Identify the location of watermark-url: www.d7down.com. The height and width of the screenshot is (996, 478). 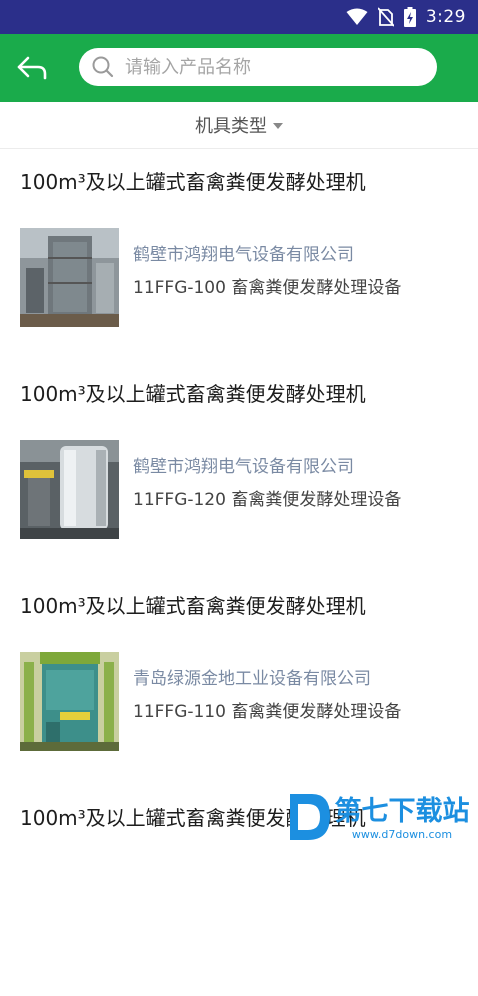
(402, 834).